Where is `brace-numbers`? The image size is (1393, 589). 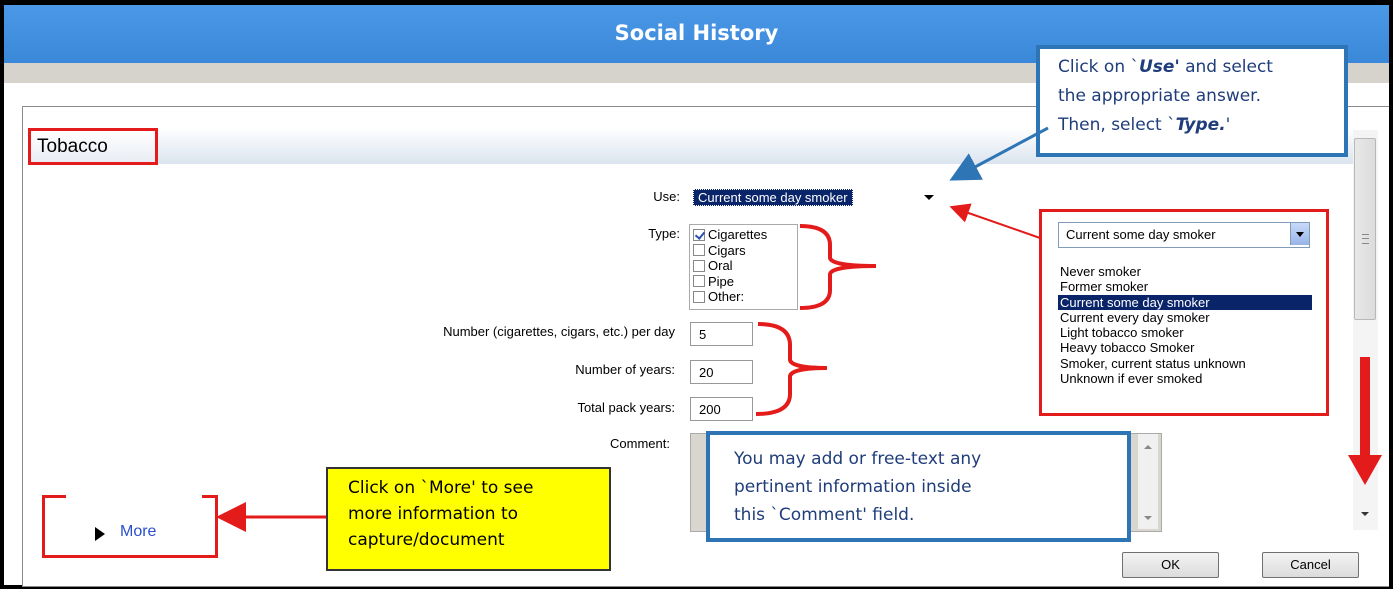 brace-numbers is located at coordinates (791, 369).